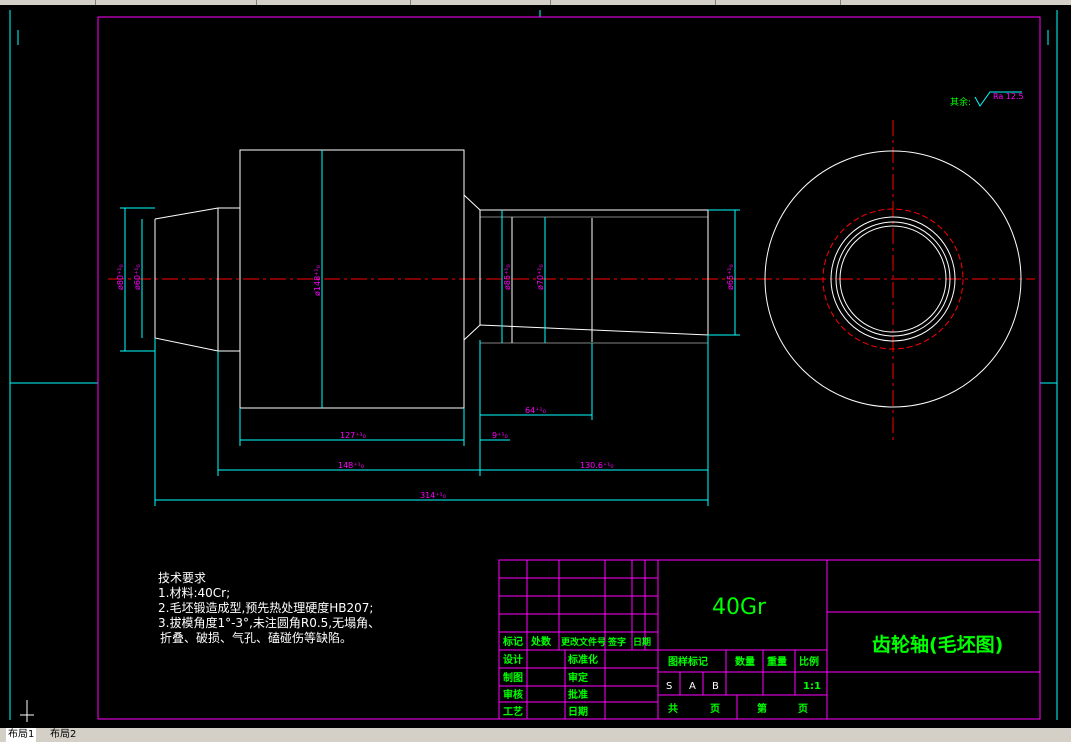 Image resolution: width=1071 pixels, height=742 pixels. What do you see at coordinates (256, 637) in the screenshot?
I see `tech-req-line: 折叠、破损、气孔、磕碰伤等缺陷。` at bounding box center [256, 637].